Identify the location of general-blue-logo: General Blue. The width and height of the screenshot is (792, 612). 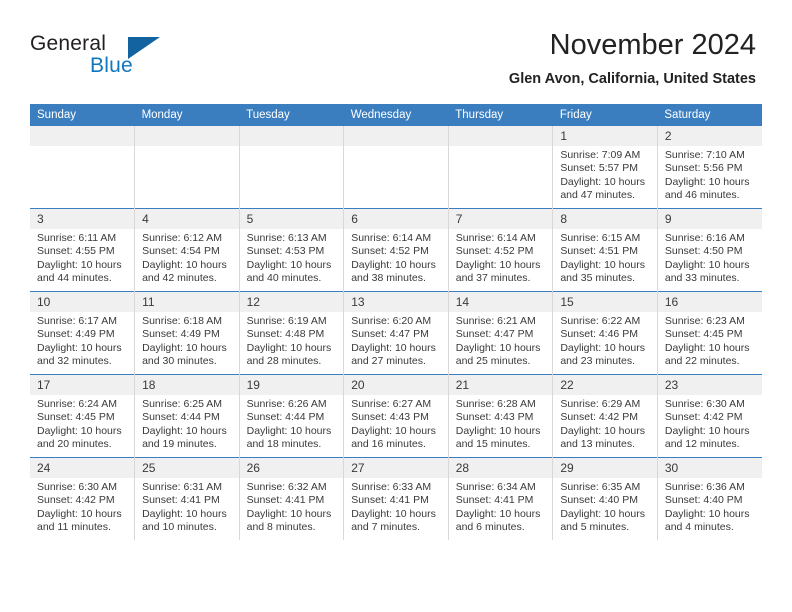
(120, 58).